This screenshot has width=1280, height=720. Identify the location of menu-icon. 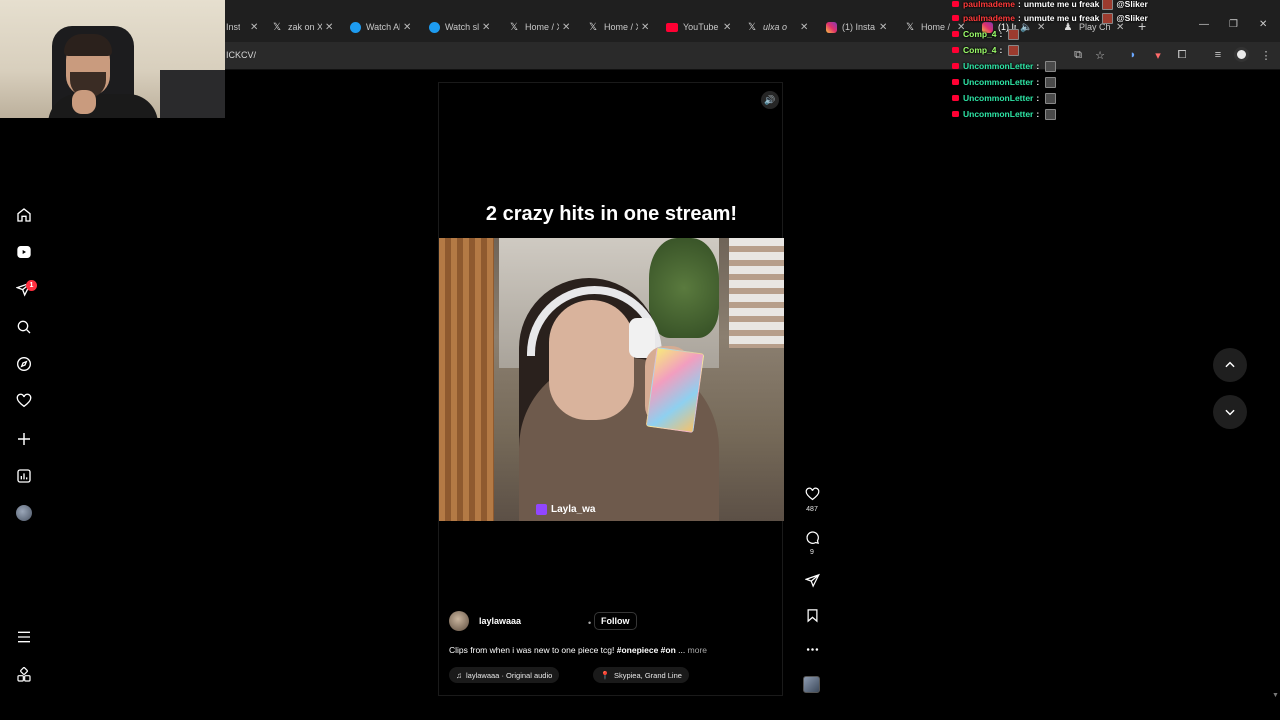
(24, 637).